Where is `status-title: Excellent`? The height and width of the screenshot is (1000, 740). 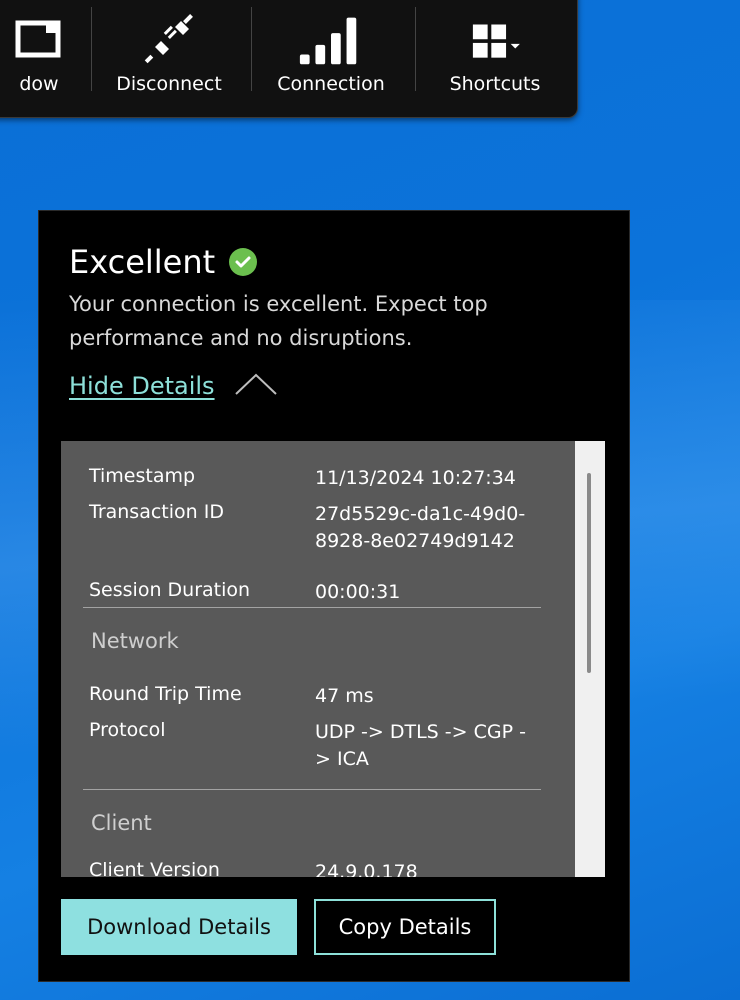 status-title: Excellent is located at coordinates (142, 262).